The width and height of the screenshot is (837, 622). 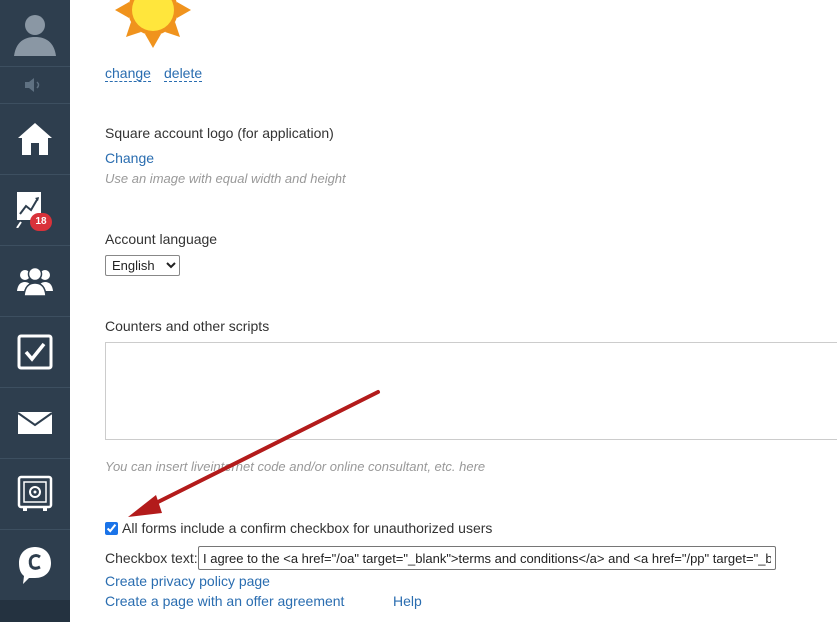 I want to click on scripts-textarea, so click(x=471, y=391).